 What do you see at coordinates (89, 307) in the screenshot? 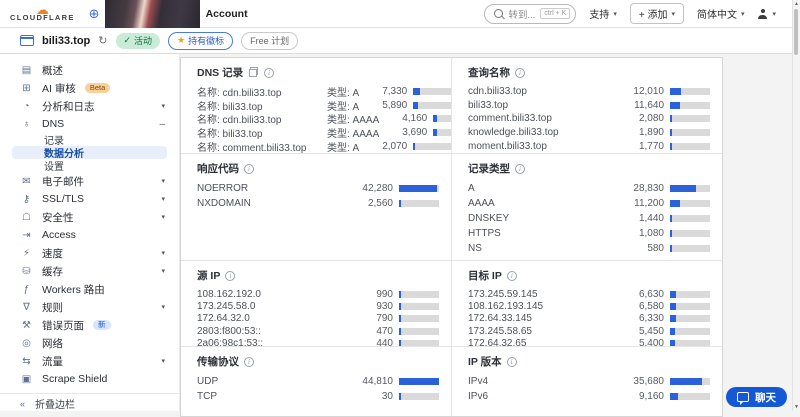
I see `sidebar-item-rules: ∇ 规则 ▾` at bounding box center [89, 307].